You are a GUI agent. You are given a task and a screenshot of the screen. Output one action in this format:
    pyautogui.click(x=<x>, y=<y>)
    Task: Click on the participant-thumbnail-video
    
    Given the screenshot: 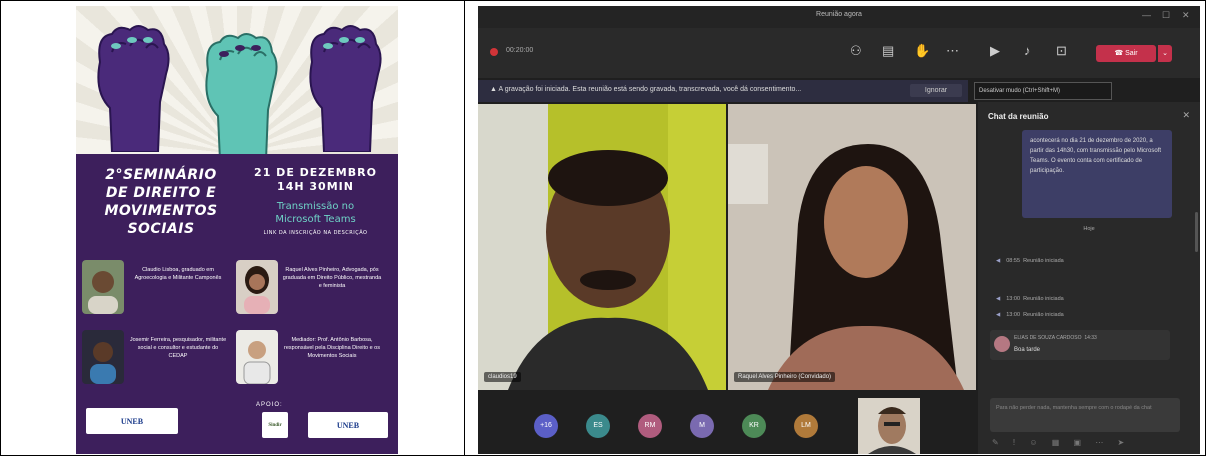 What is the action you would take?
    pyautogui.click(x=889, y=426)
    